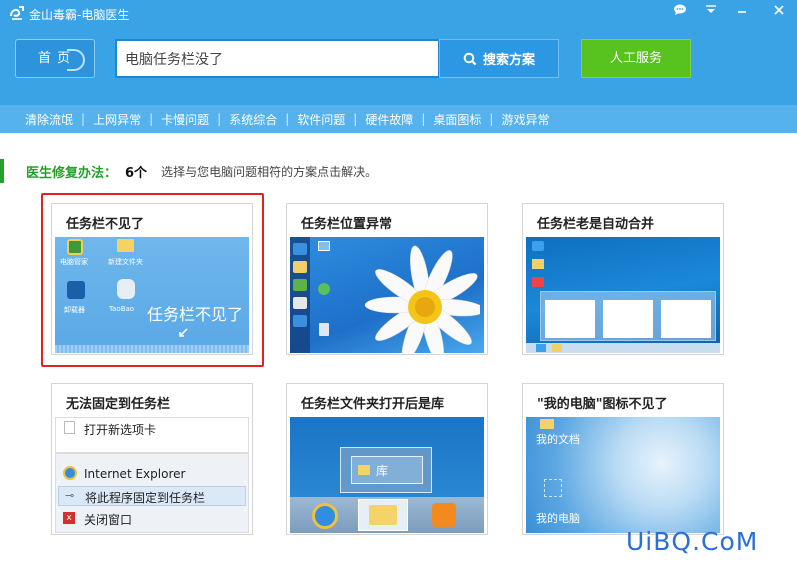 The height and width of the screenshot is (568, 797). What do you see at coordinates (422, 299) in the screenshot?
I see `daisy-flower` at bounding box center [422, 299].